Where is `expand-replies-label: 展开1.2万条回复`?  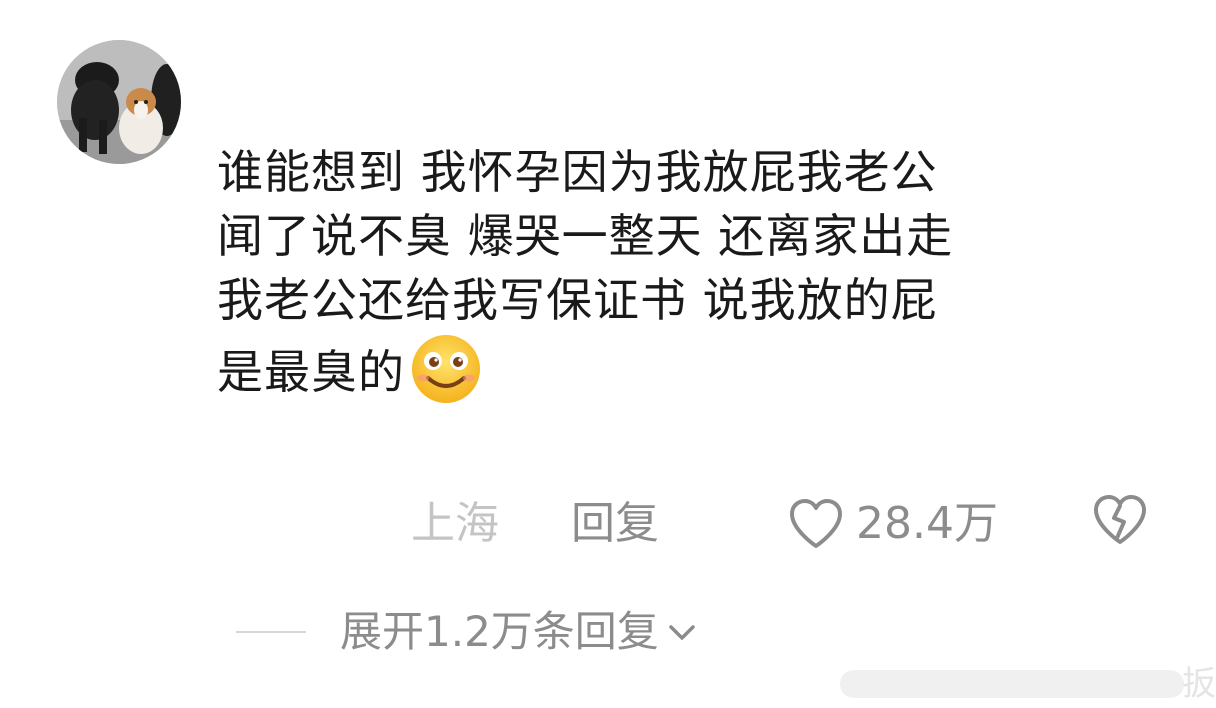 expand-replies-label: 展开1.2万条回复 is located at coordinates (499, 631).